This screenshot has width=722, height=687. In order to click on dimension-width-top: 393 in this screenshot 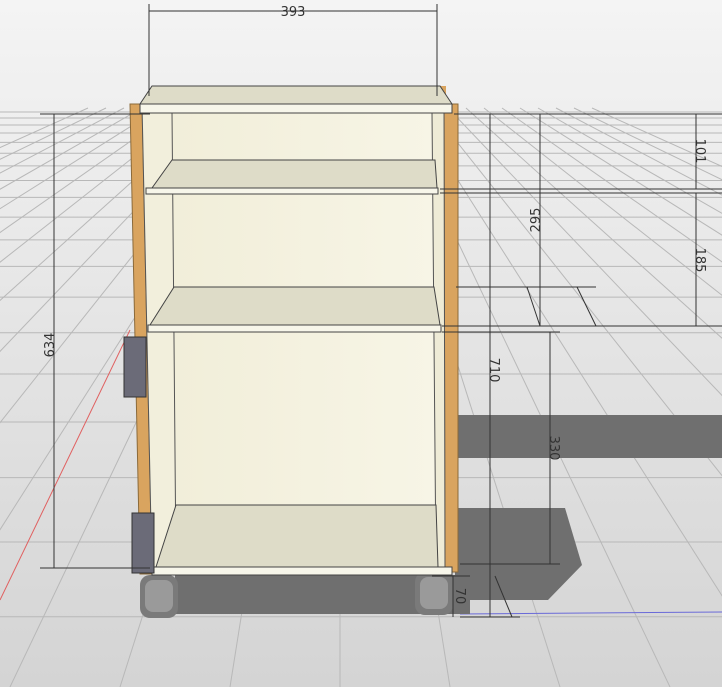, I will do `click(293, 12)`.